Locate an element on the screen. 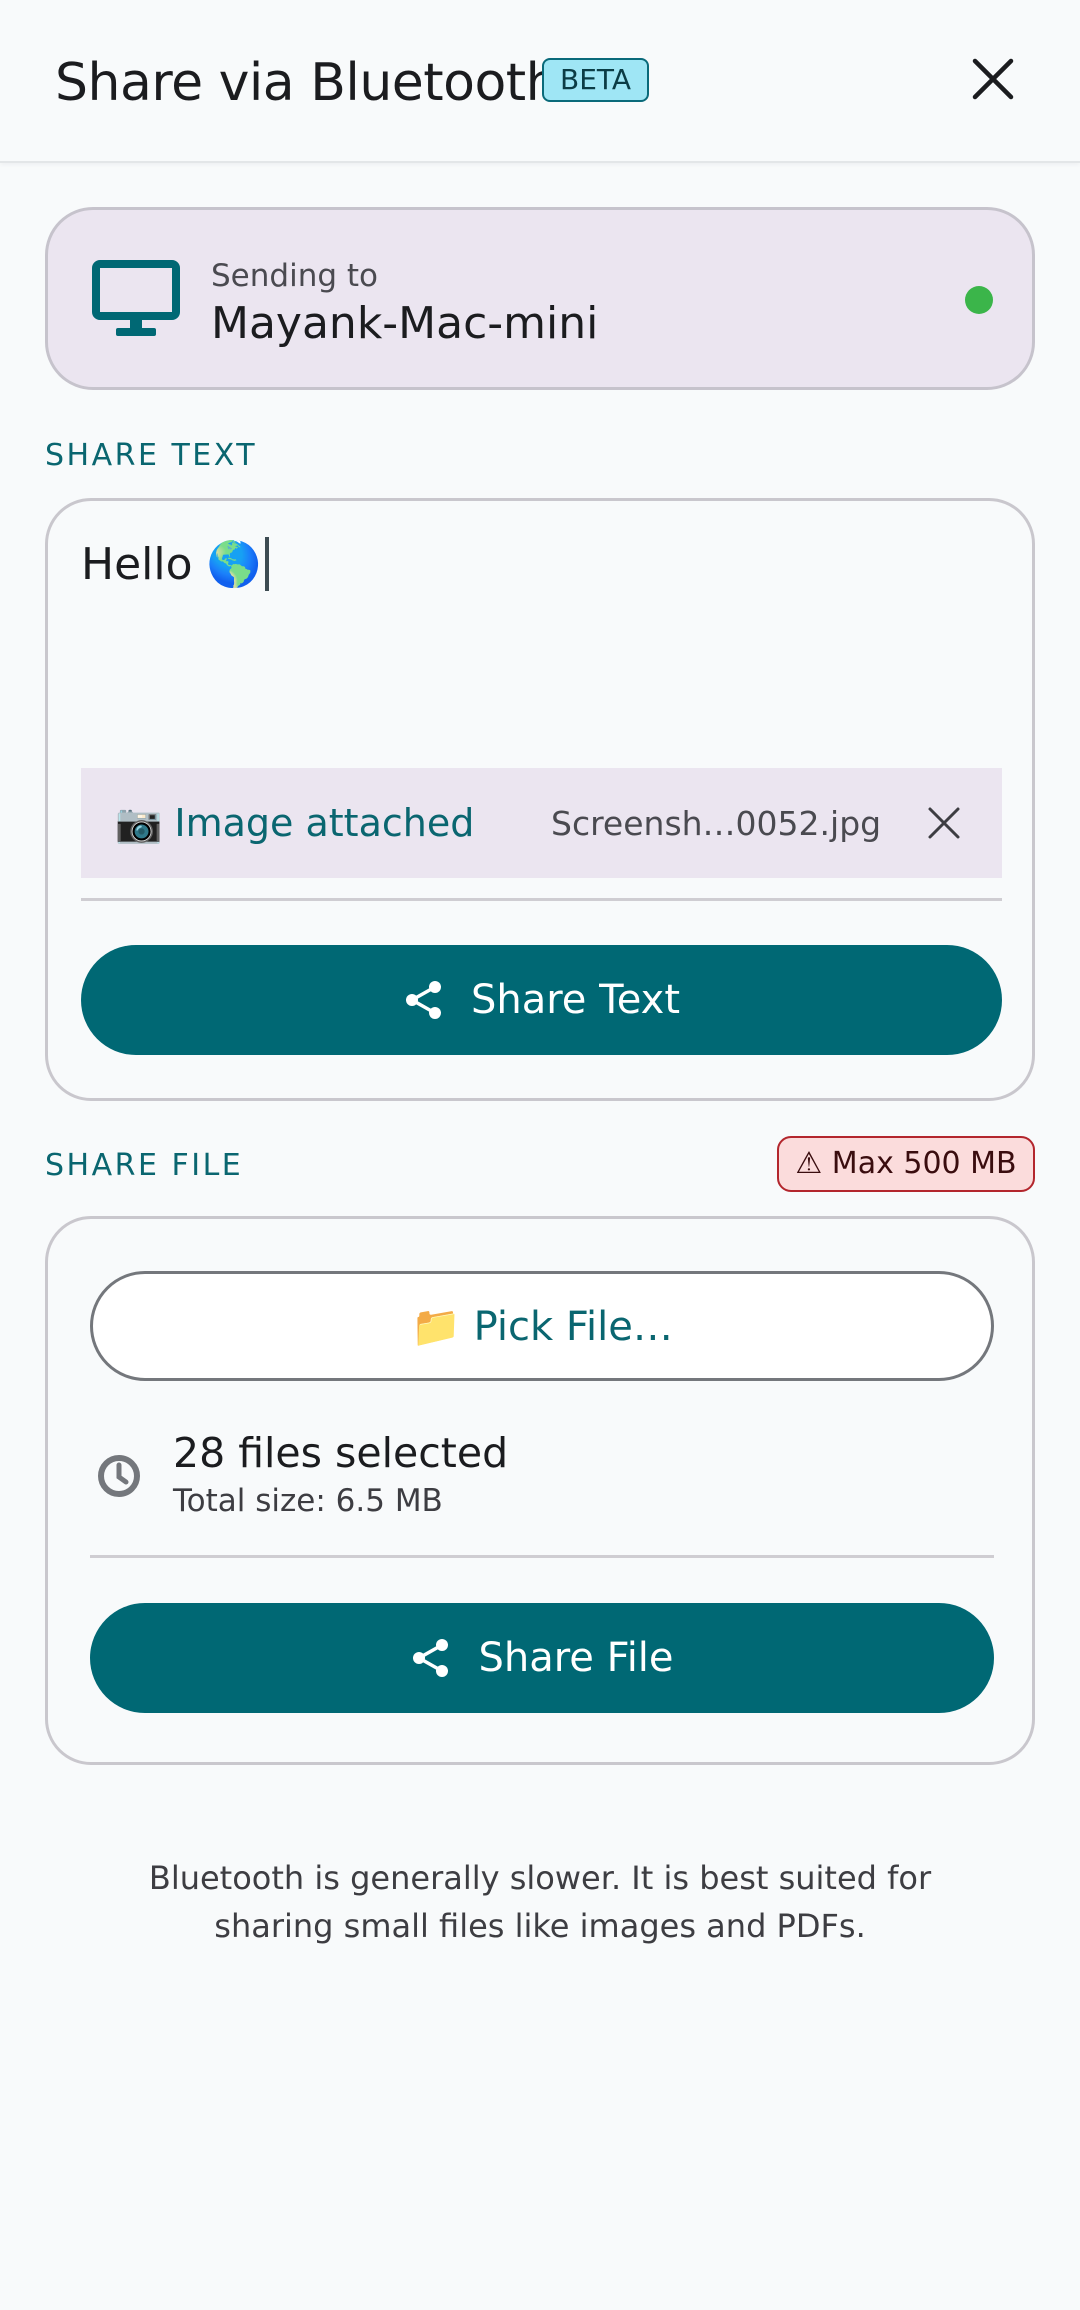  share-text-section-label: SHARE TEXT is located at coordinates (151, 455).